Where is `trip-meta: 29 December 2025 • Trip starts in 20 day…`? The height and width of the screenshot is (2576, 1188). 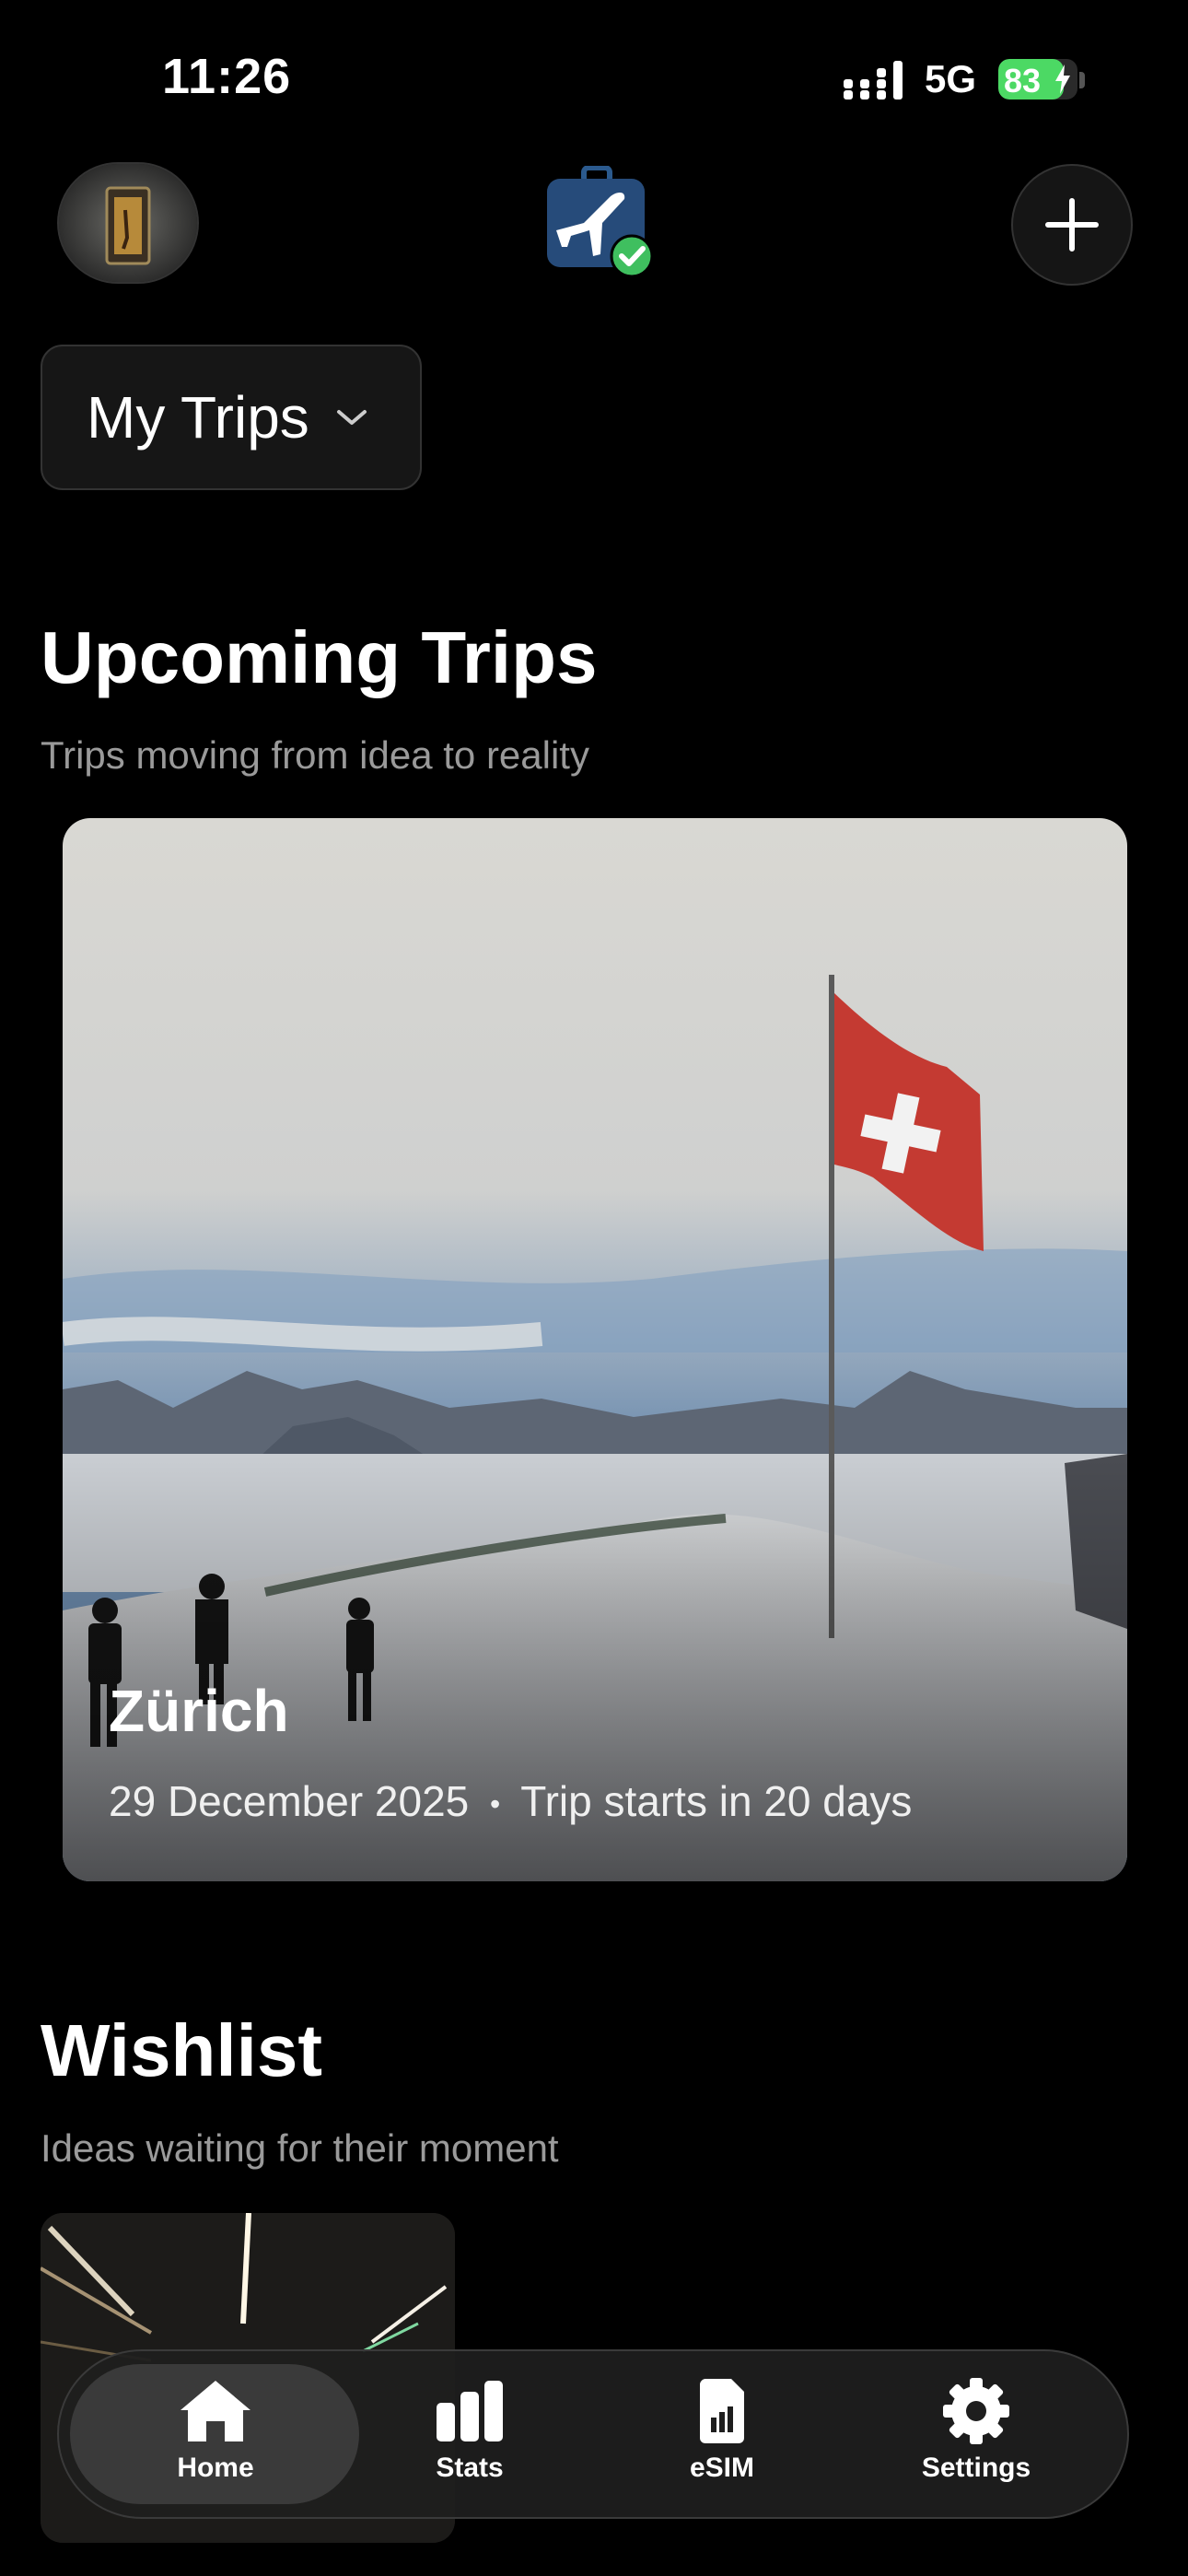 trip-meta: 29 December 2025 • Trip starts in 20 day… is located at coordinates (510, 1801).